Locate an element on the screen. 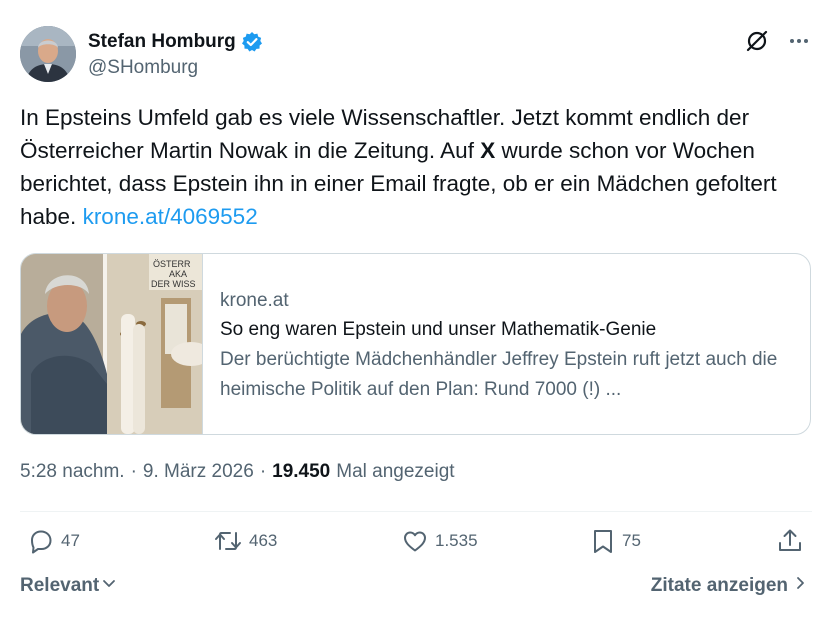 This screenshot has height=617, width=832. view-quotes-link: Zitate anzeigen is located at coordinates (728, 586).